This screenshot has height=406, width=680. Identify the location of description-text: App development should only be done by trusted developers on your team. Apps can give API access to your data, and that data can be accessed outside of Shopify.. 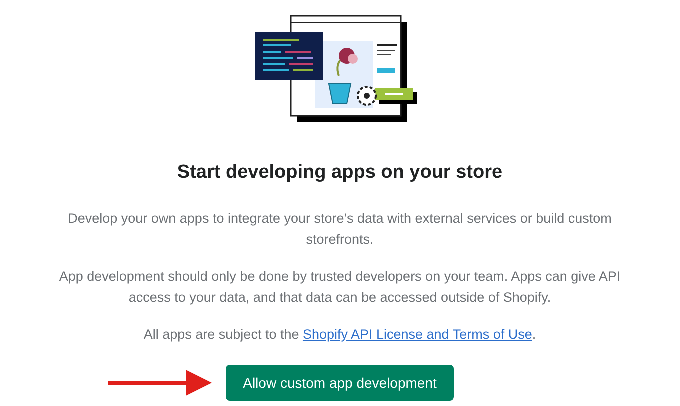
(340, 287).